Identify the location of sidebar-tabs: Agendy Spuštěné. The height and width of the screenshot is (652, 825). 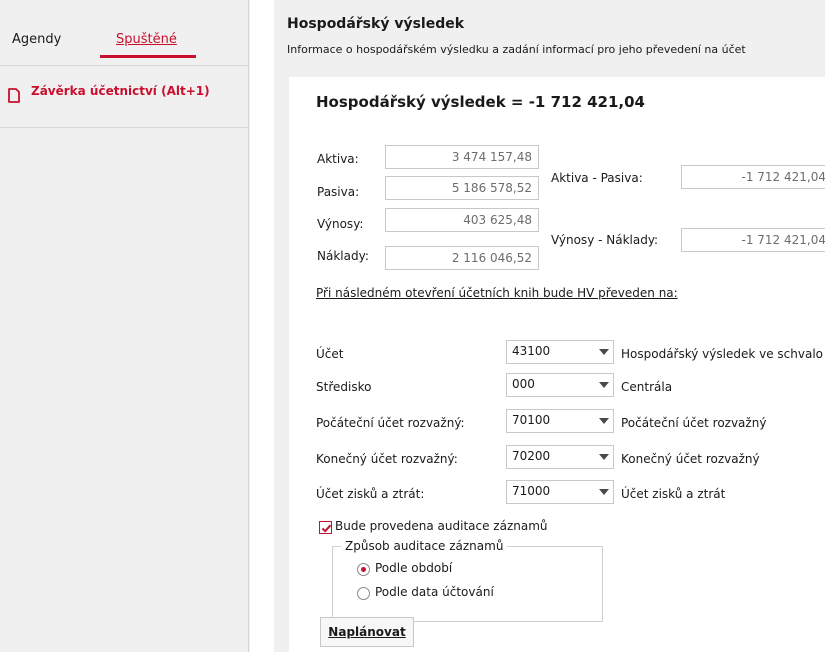
(124, 33).